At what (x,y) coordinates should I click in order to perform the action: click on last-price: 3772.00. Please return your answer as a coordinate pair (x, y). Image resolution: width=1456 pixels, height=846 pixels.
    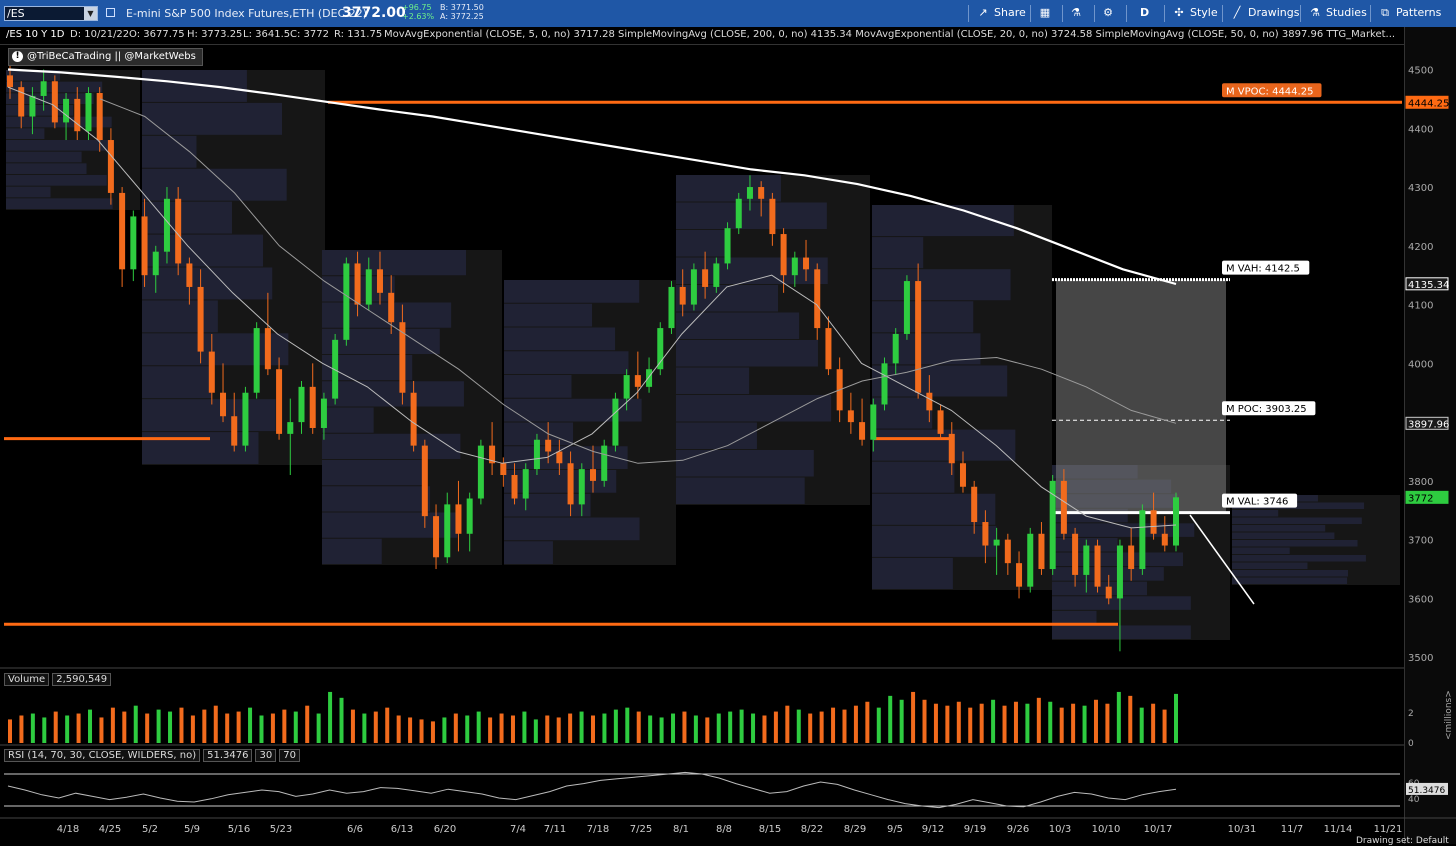
    Looking at the image, I should click on (374, 13).